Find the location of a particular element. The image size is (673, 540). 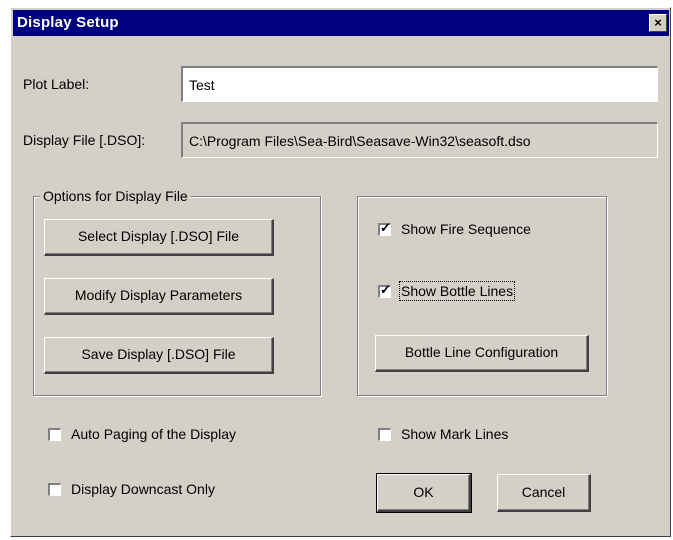

cancel-button: Cancel is located at coordinates (544, 493).